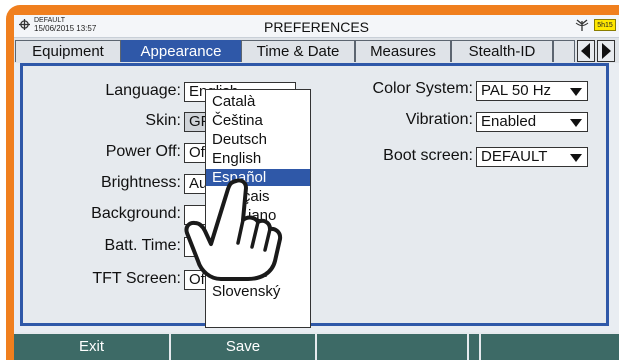  What do you see at coordinates (422, 88) in the screenshot?
I see `color-system-label: Color System:` at bounding box center [422, 88].